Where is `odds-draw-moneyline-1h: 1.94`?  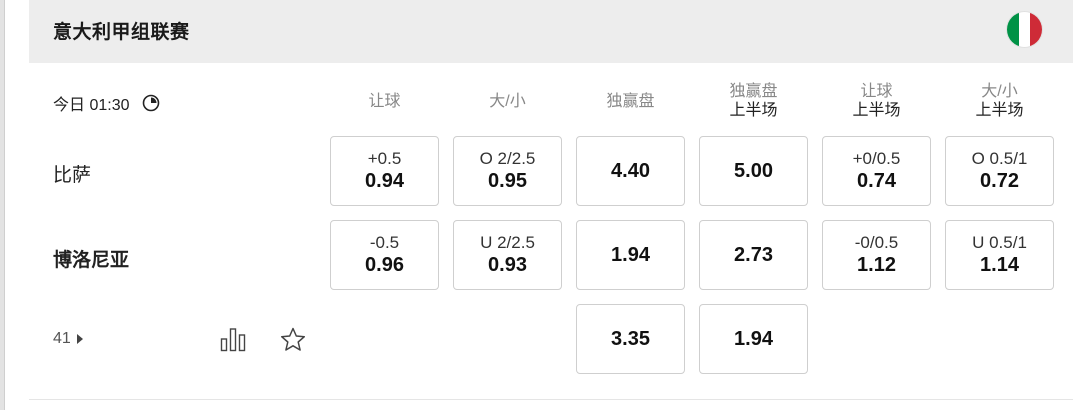
odds-draw-moneyline-1h: 1.94 is located at coordinates (753, 339).